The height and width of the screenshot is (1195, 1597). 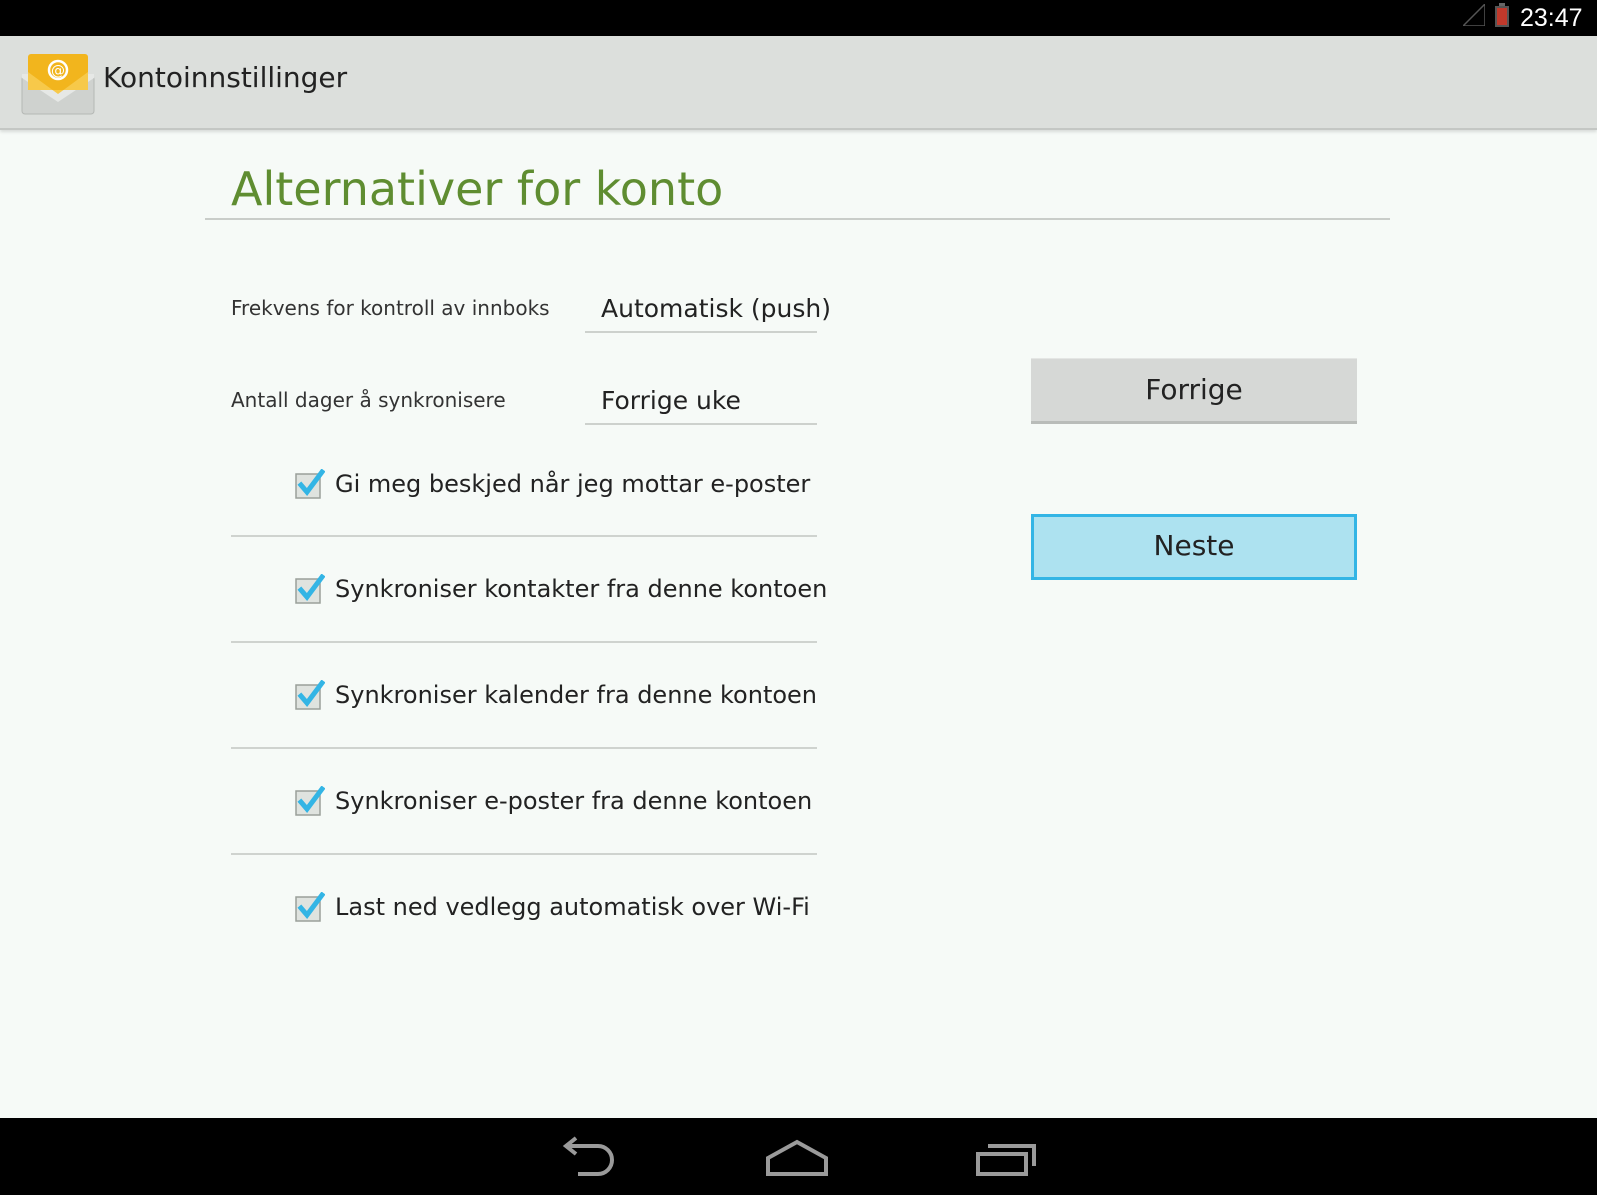 I want to click on checkbox-row-sync-email: Synkroniser e-poster fra denne kontoen, so click(x=524, y=802).